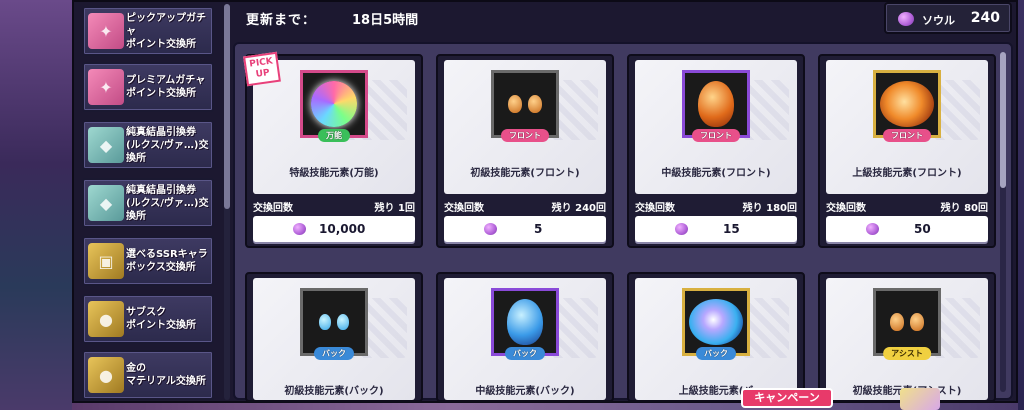  What do you see at coordinates (907, 324) in the screenshot?
I see `item-image: アシスト` at bounding box center [907, 324].